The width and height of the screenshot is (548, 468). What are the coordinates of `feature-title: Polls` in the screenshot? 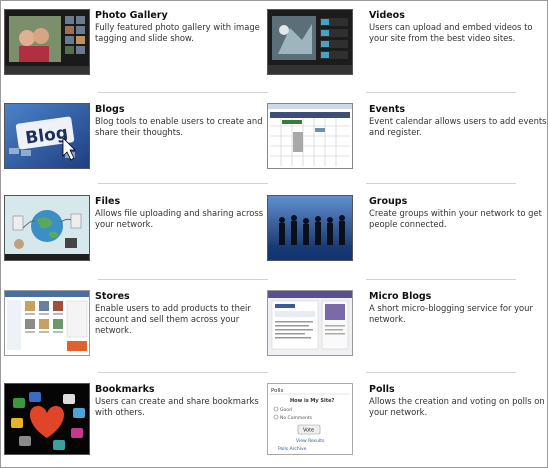 It's located at (382, 389).